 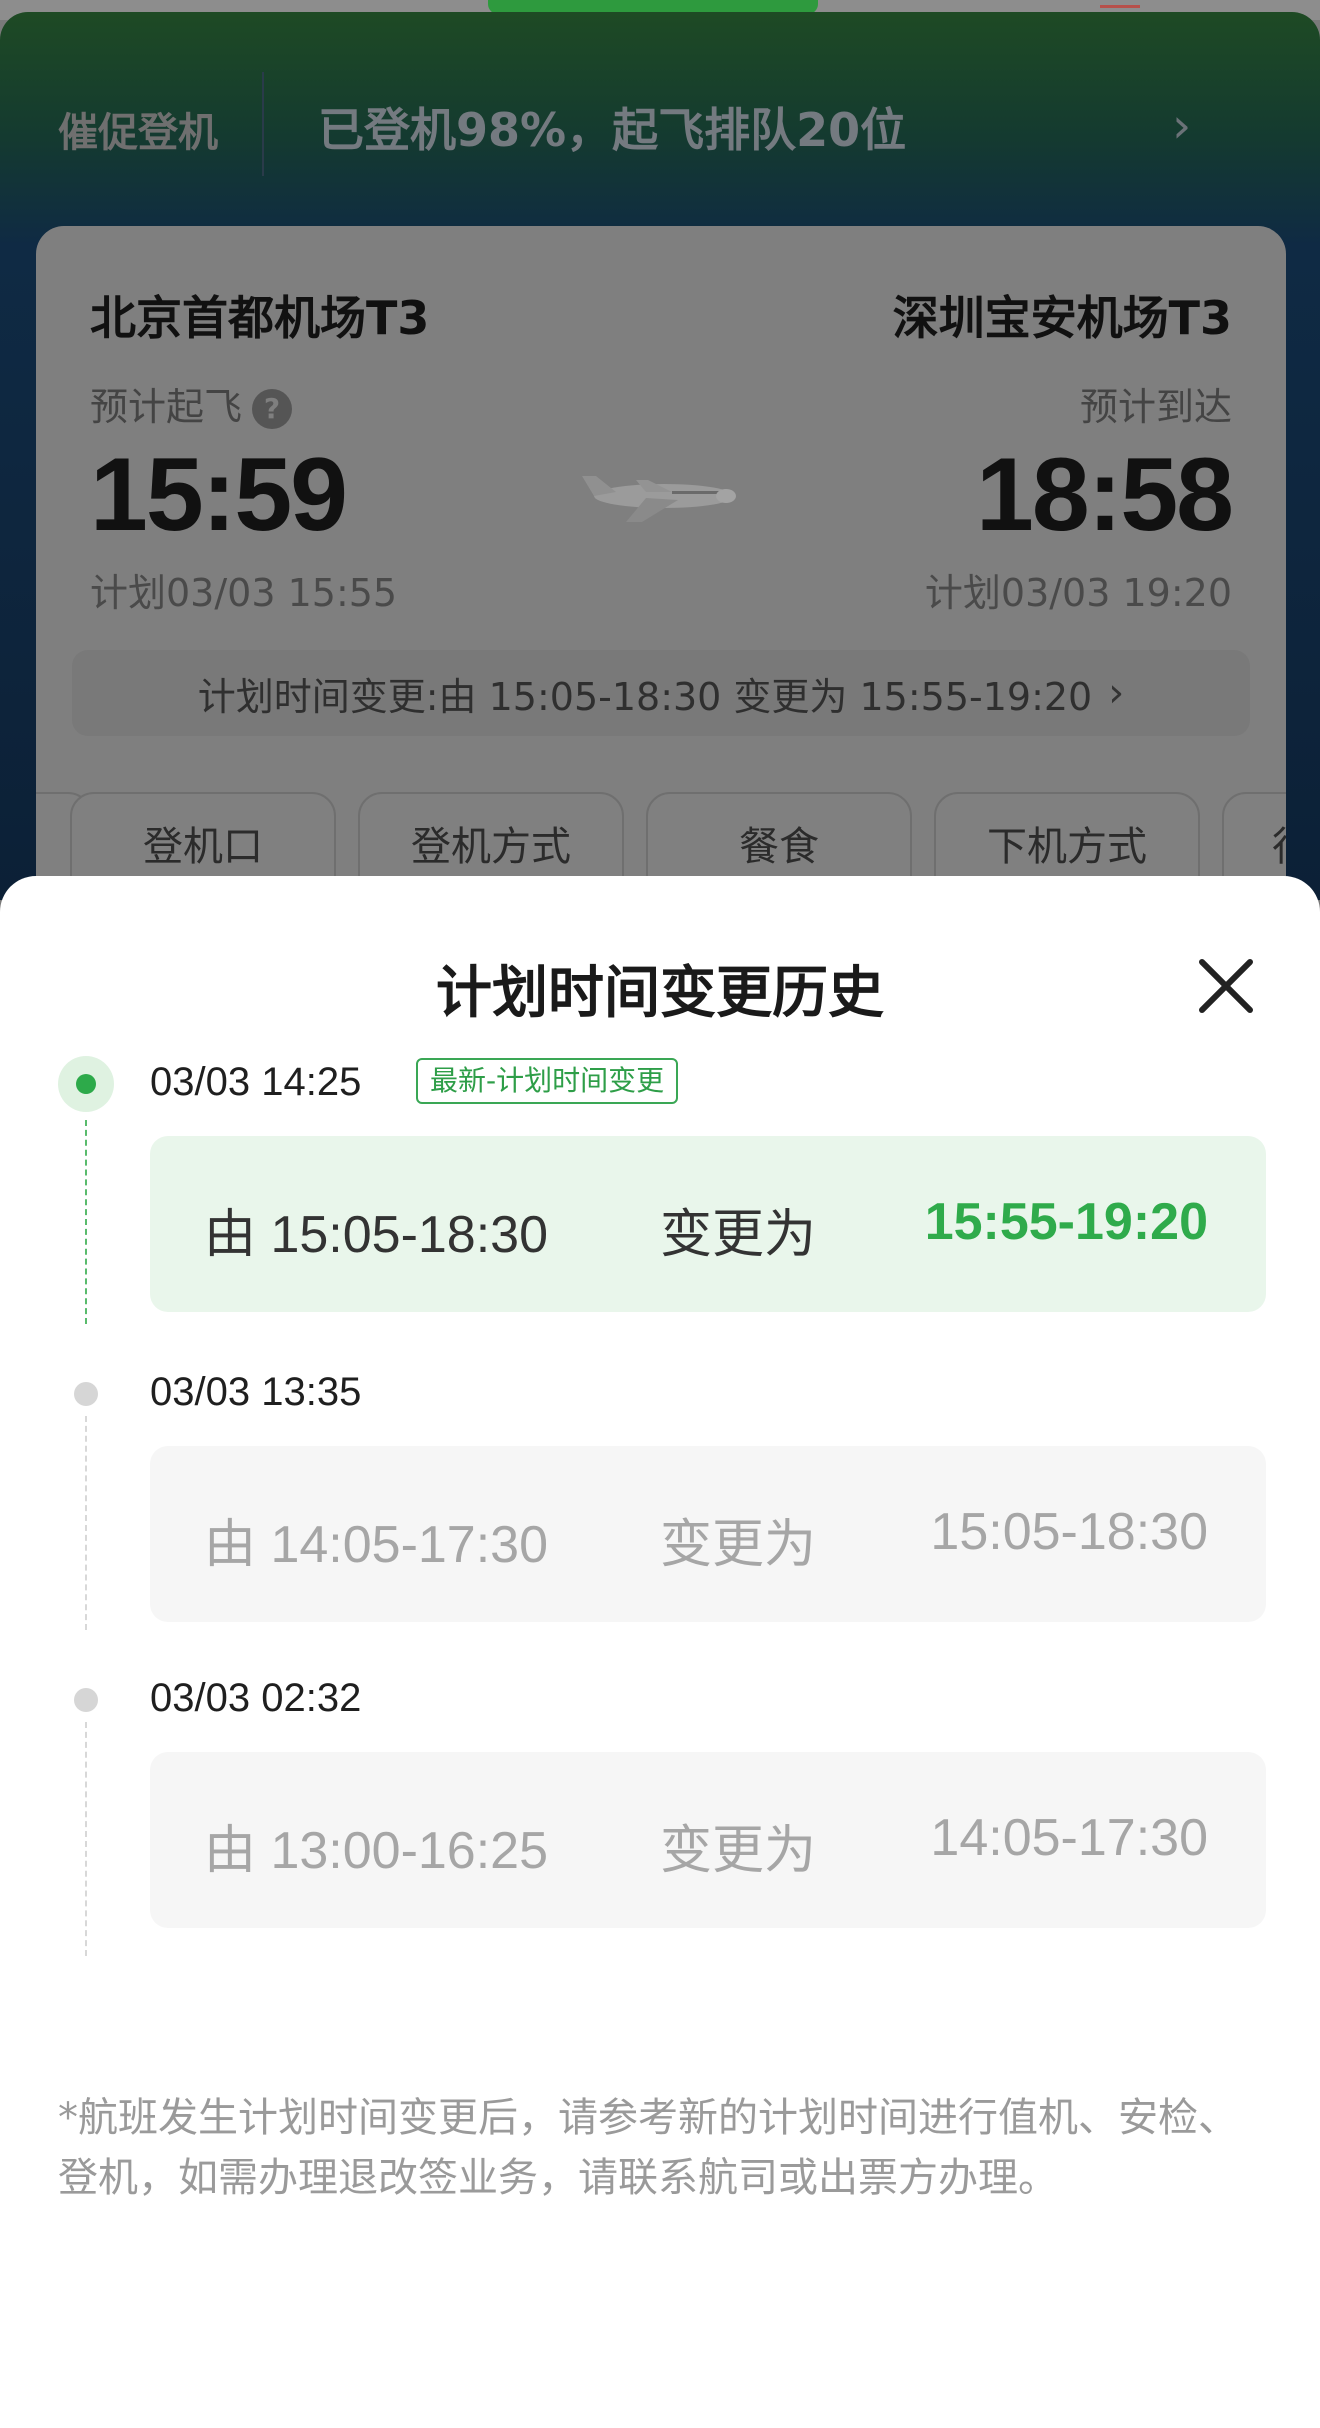 I want to click on divider, so click(x=263, y=124).